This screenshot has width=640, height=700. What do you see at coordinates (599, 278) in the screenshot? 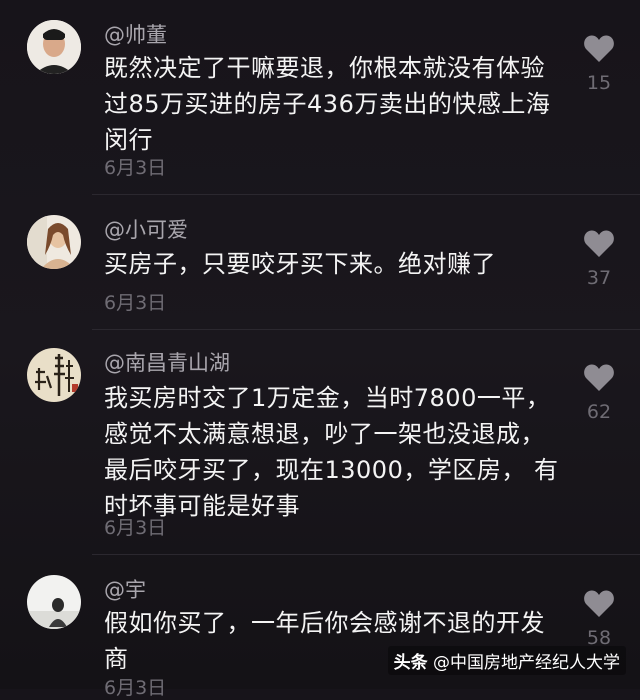
I see `like-count: 37` at bounding box center [599, 278].